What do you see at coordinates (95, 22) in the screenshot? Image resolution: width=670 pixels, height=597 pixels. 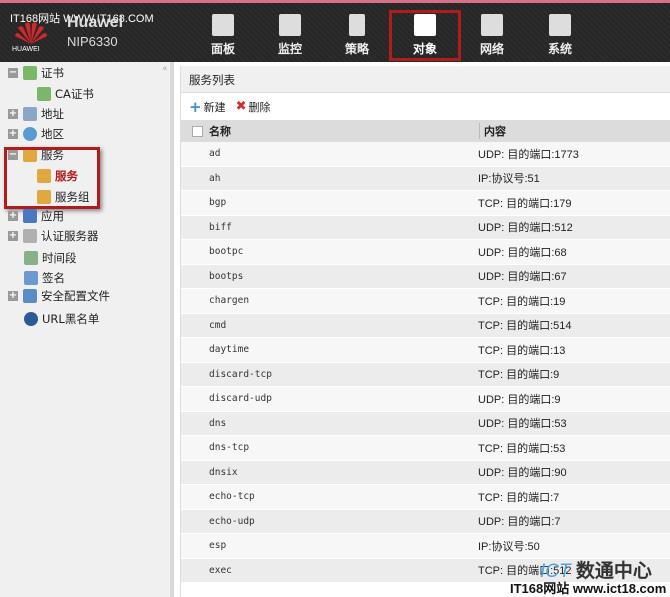 I see `brand-name: Huawei` at bounding box center [95, 22].